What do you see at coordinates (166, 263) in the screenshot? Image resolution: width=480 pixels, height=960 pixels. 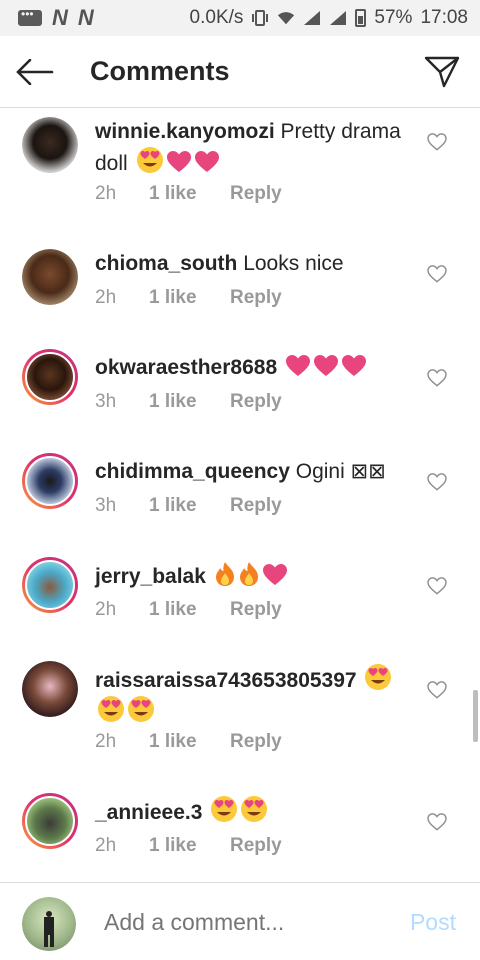 I see `comment-username: chioma_south` at bounding box center [166, 263].